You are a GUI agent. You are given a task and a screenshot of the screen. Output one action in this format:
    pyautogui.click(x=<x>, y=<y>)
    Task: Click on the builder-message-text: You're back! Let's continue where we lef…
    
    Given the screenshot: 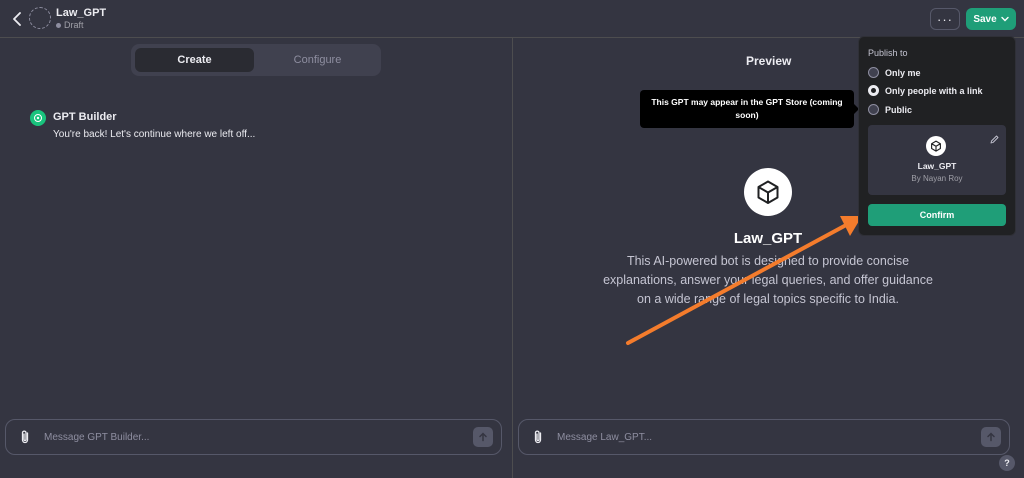 What is the action you would take?
    pyautogui.click(x=154, y=134)
    